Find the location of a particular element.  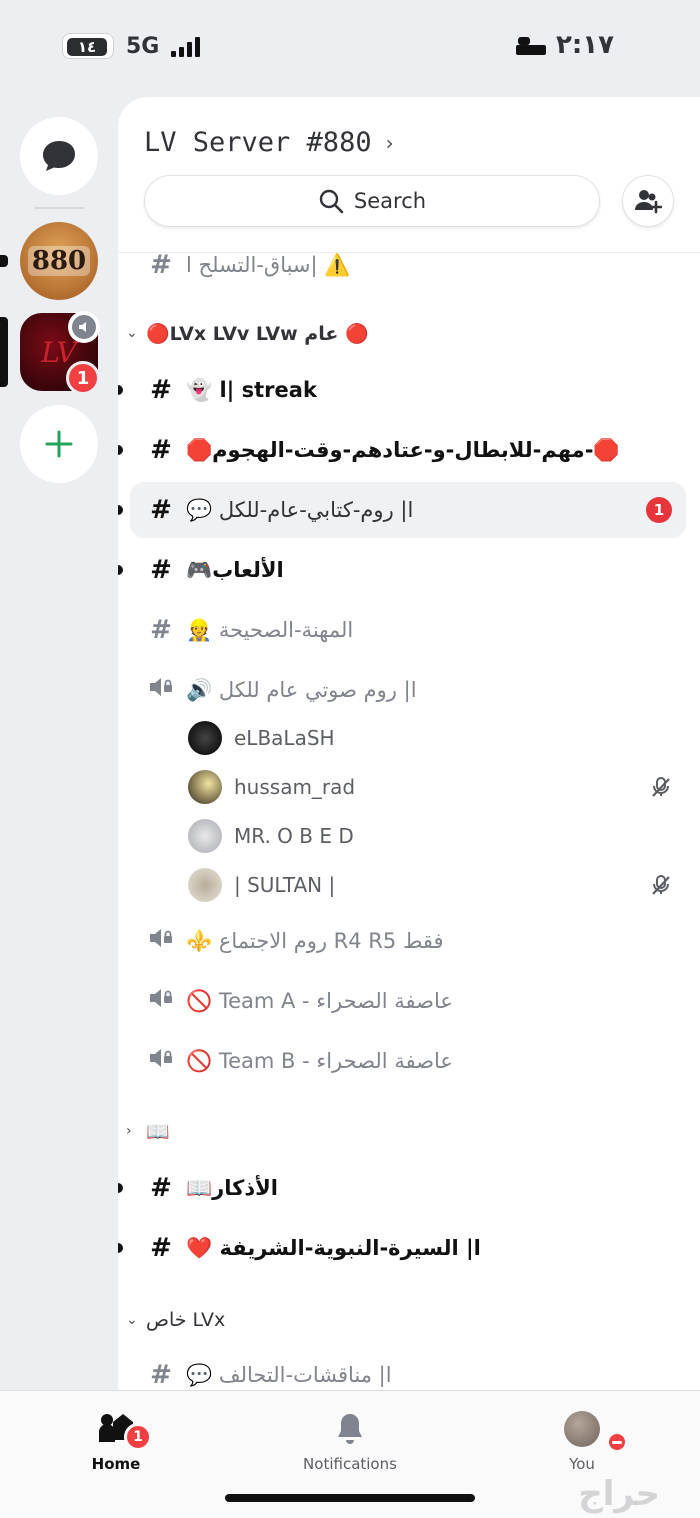

status-bar: ١٤ 5G ٢:١٧ is located at coordinates (350, 47).